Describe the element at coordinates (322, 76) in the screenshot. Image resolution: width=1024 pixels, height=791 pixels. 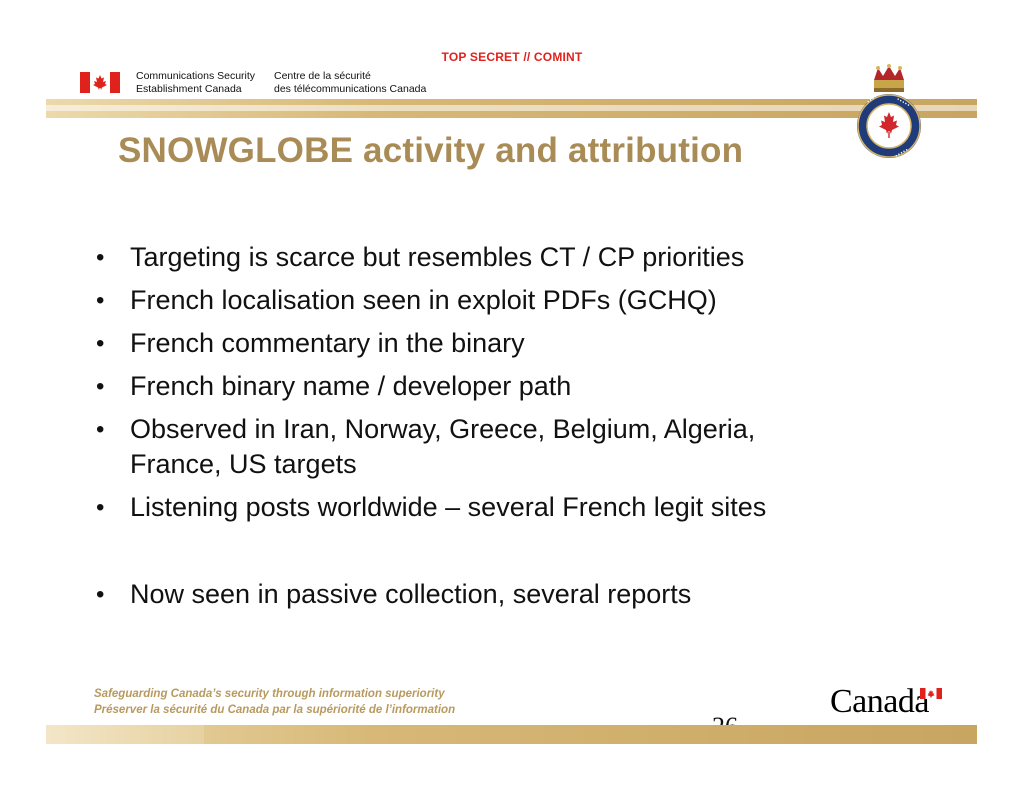
I see `org-name-french-line1: Centre de la sécurité` at that location.